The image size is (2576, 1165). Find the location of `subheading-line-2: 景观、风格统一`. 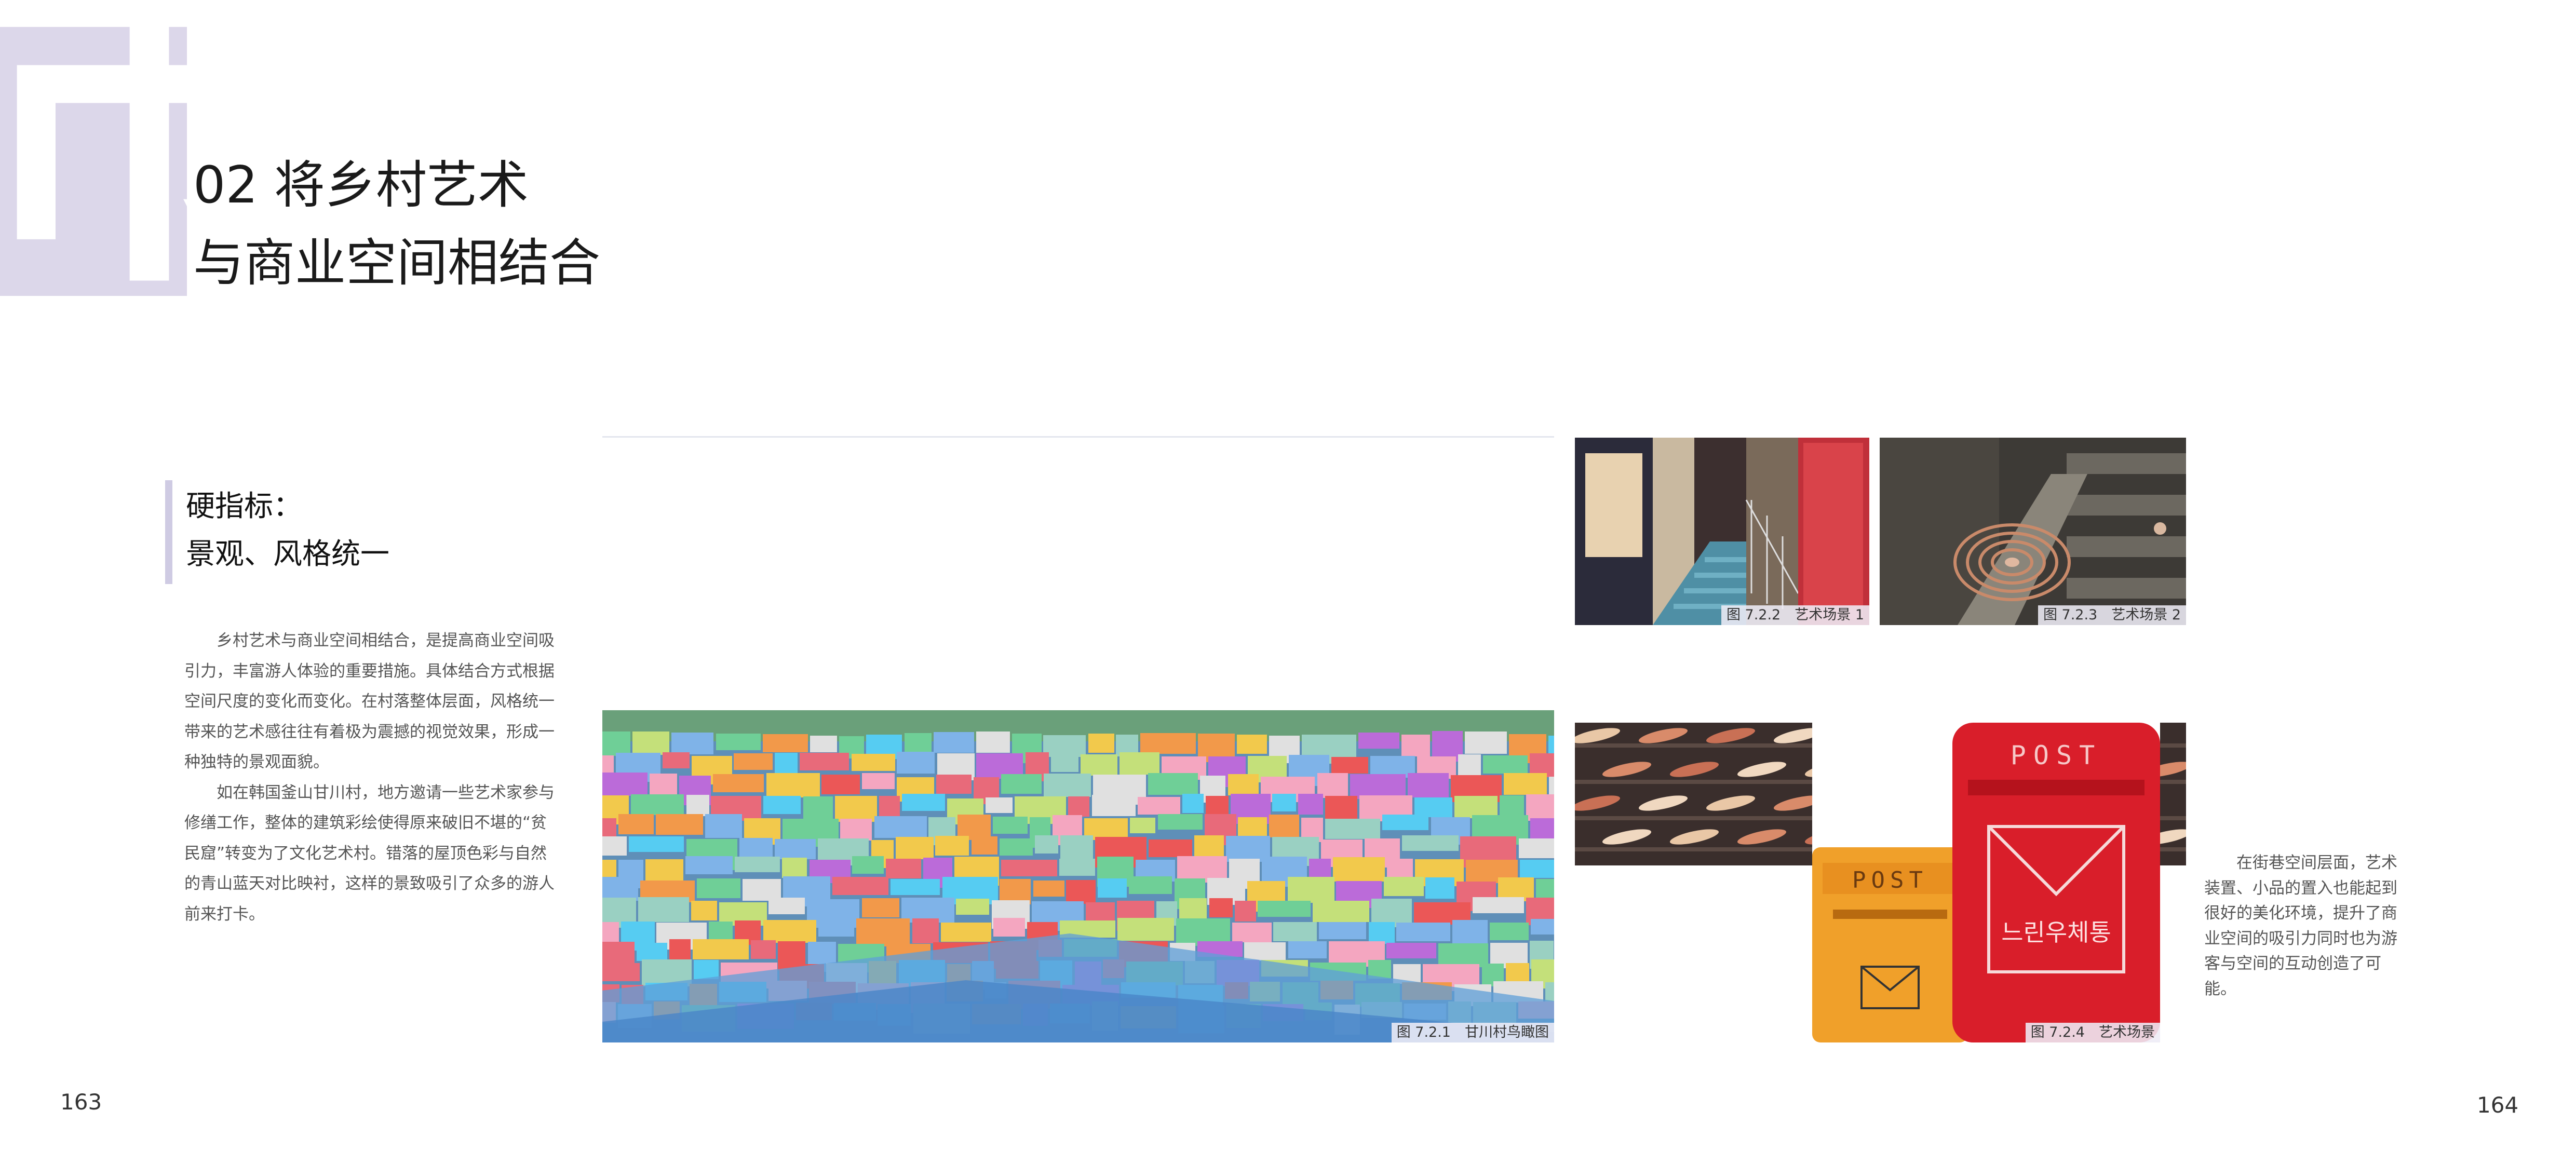

subheading-line-2: 景观、风格统一 is located at coordinates (287, 554).